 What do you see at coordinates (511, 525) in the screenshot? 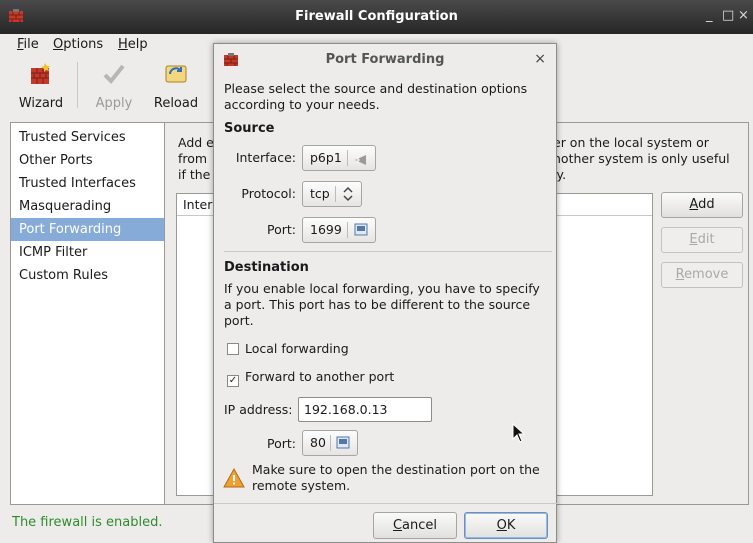
I see `ok-label: K` at bounding box center [511, 525].